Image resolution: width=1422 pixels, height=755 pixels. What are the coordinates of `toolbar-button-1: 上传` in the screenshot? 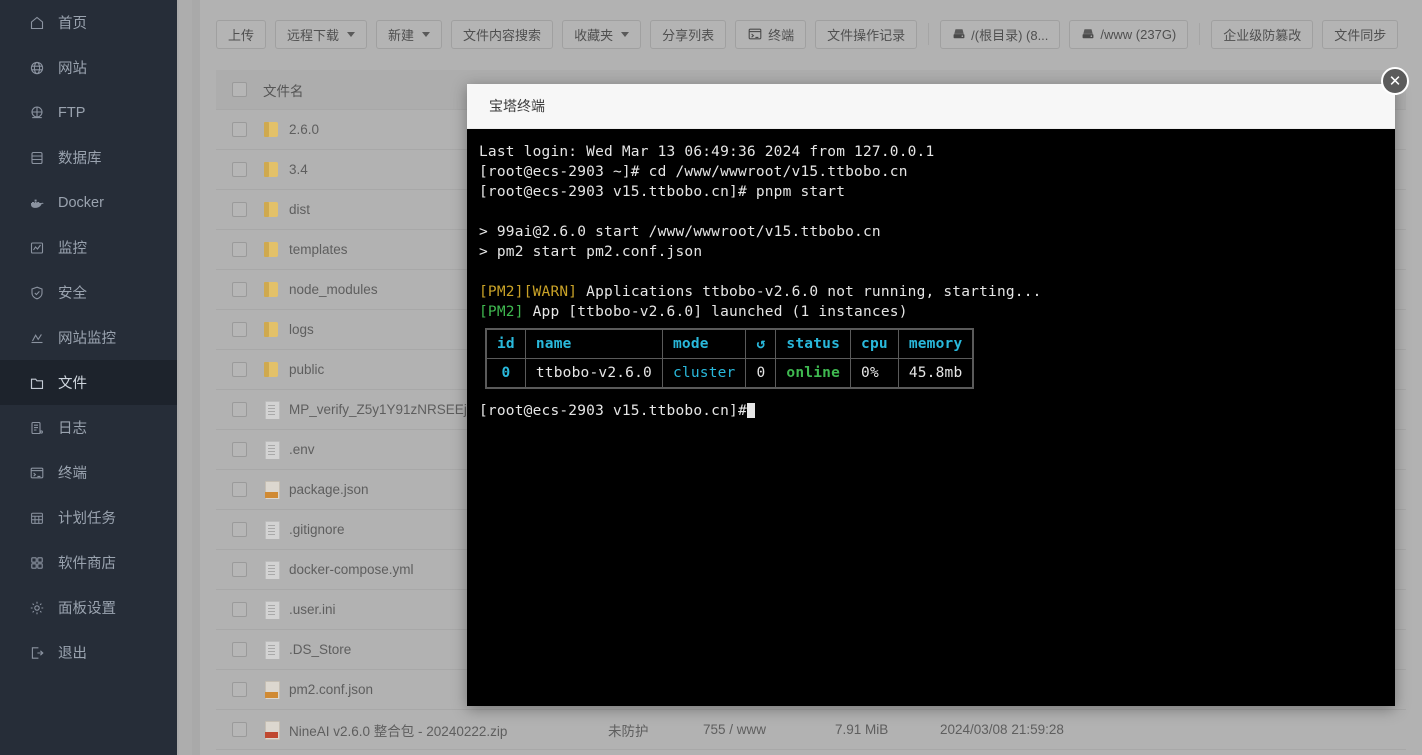 It's located at (241, 34).